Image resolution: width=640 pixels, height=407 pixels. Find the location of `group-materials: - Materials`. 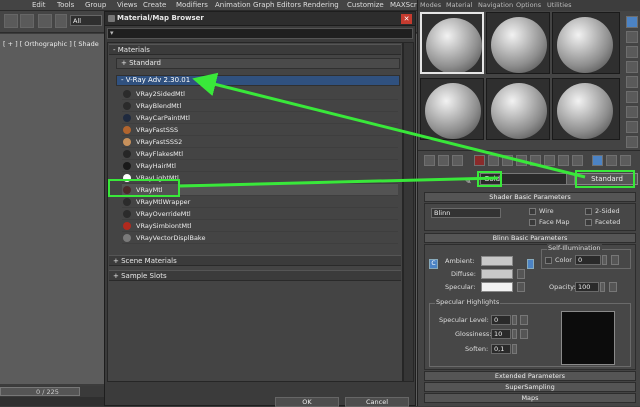

group-materials: - Materials is located at coordinates (255, 49).